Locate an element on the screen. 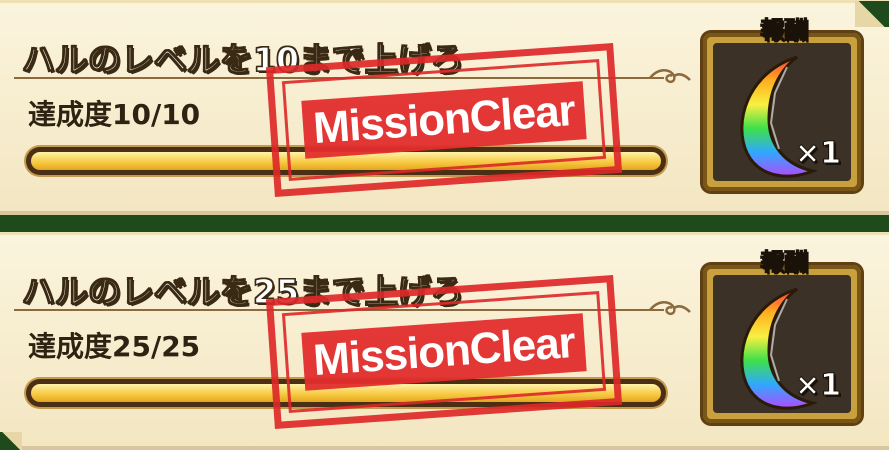 The width and height of the screenshot is (889, 450). progress-label: 達成度25/25 is located at coordinates (114, 346).